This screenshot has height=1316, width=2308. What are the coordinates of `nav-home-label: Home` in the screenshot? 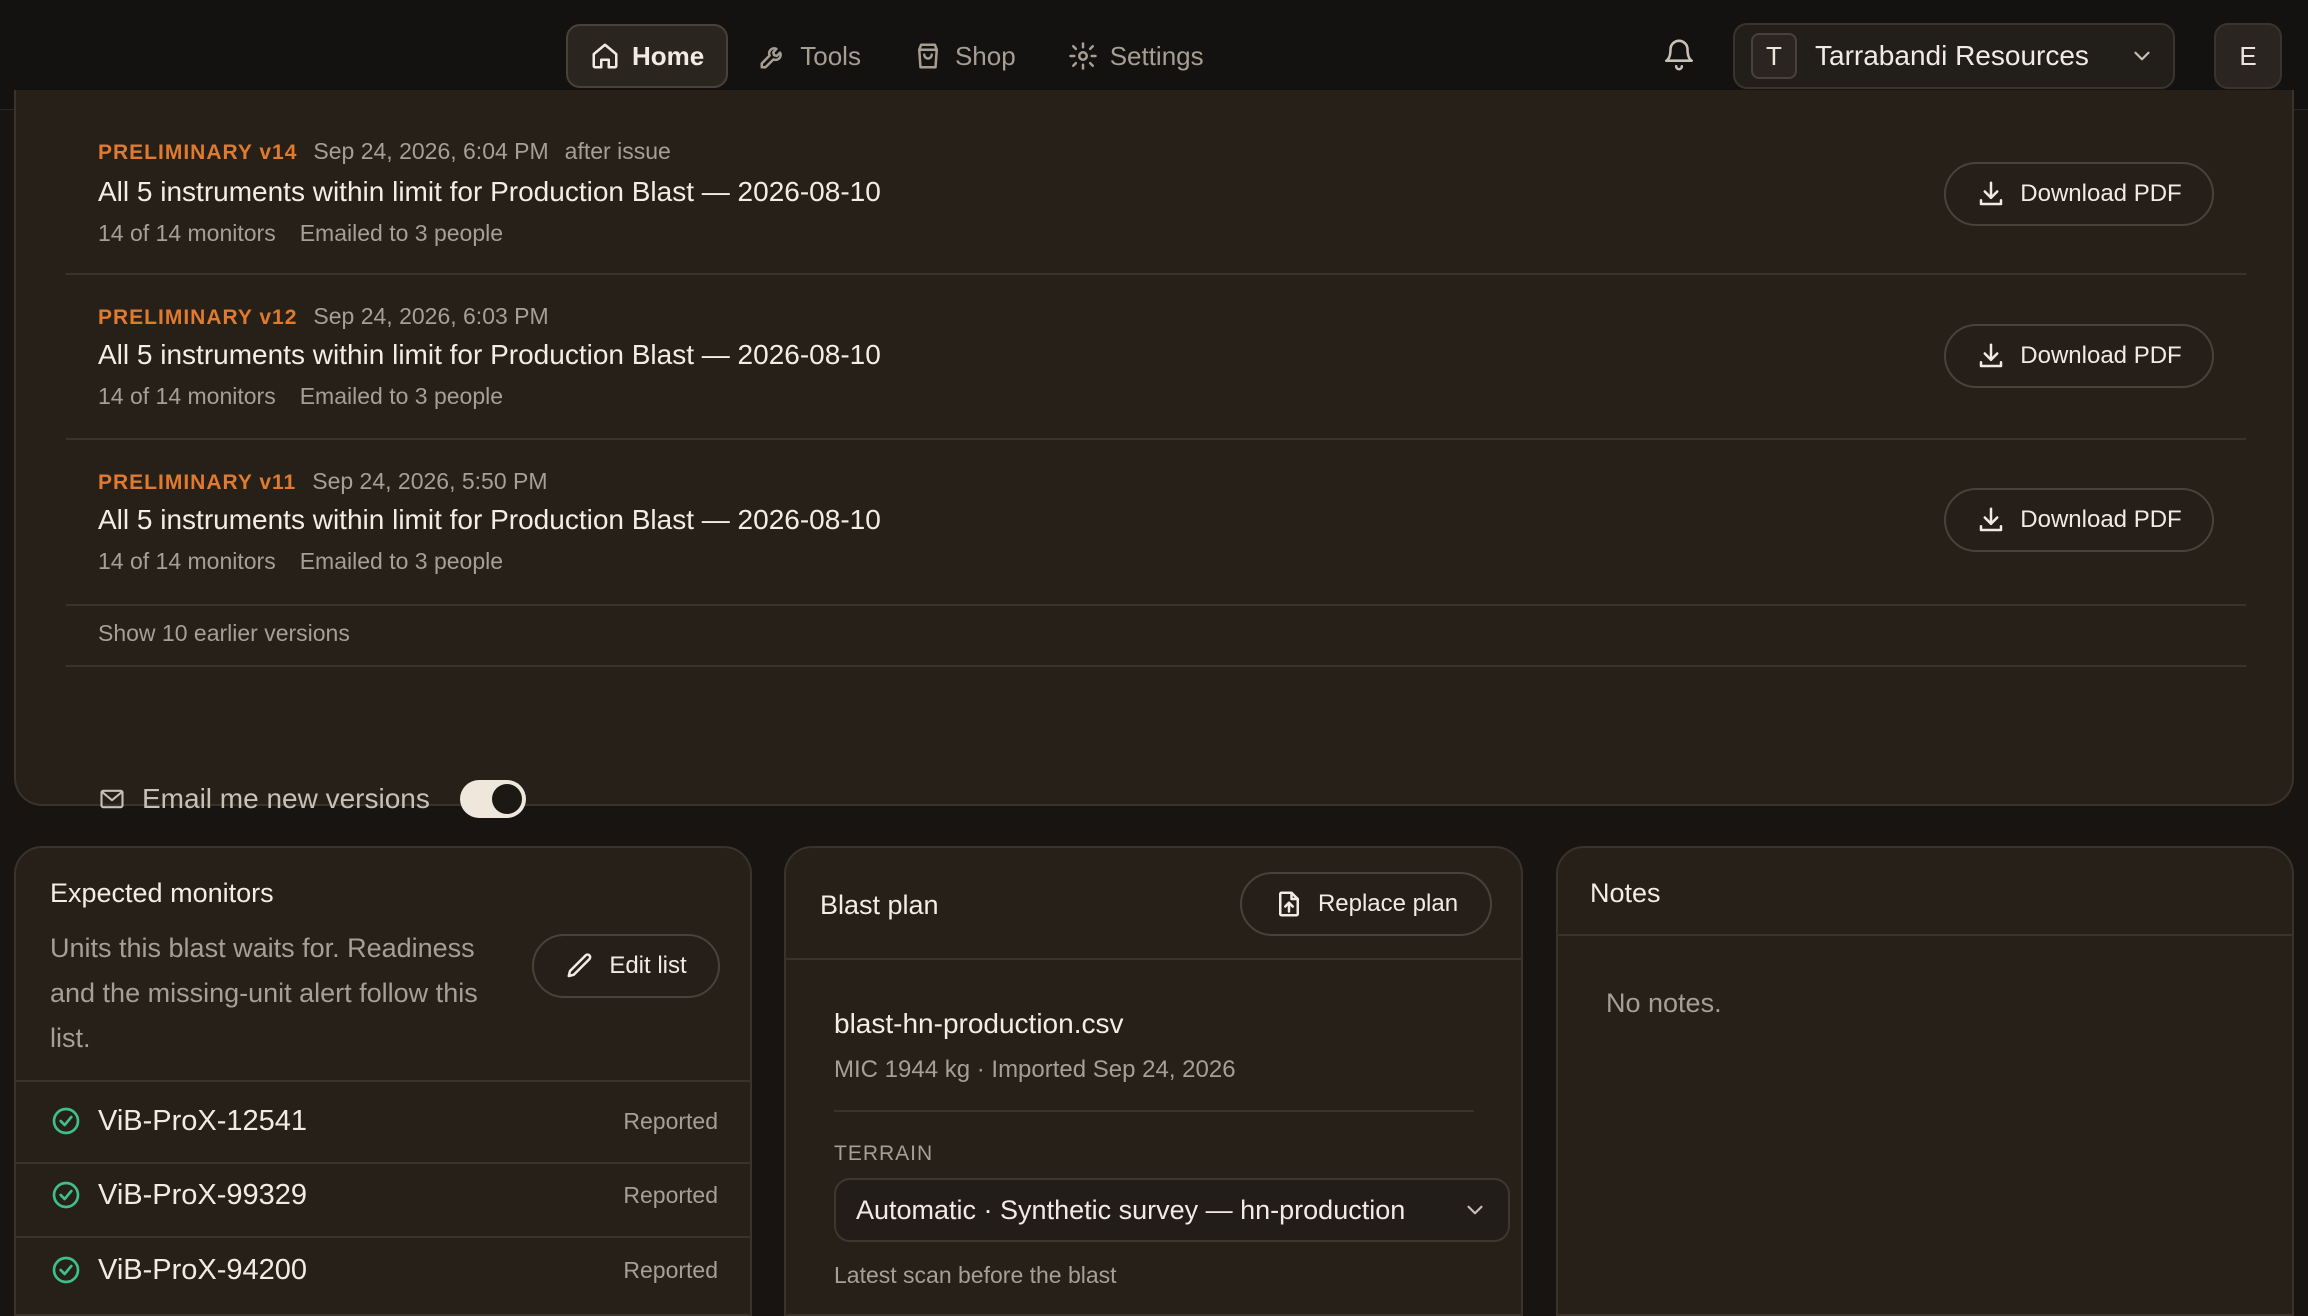 It's located at (668, 55).